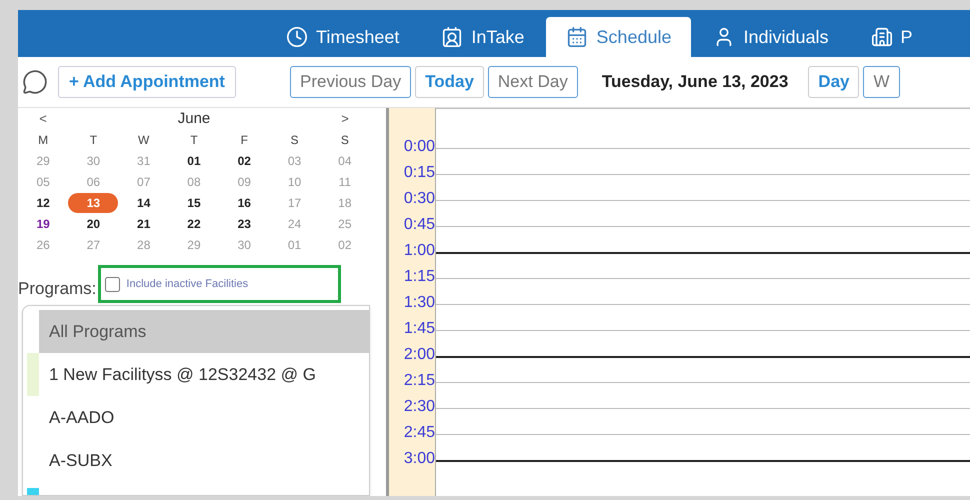  Describe the element at coordinates (295, 160) in the screenshot. I see `calendar-day: 03` at that location.